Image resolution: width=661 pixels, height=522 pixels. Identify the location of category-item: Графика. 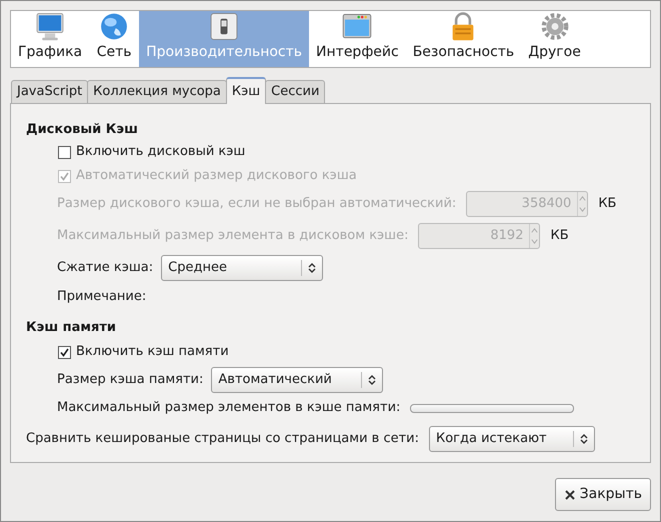
(50, 39).